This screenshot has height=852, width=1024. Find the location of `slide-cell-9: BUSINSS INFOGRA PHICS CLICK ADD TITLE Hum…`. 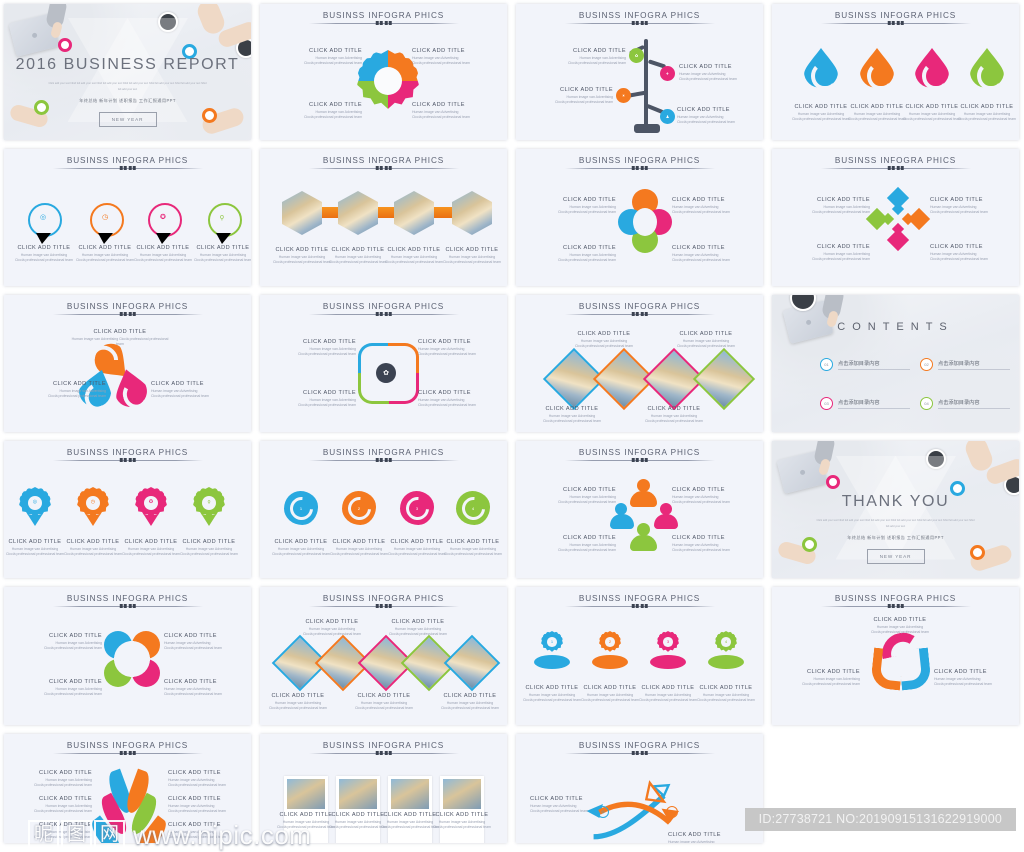

slide-cell-9: BUSINSS INFOGRA PHICS CLICK ADD TITLE Hum… is located at coordinates (128, 364).